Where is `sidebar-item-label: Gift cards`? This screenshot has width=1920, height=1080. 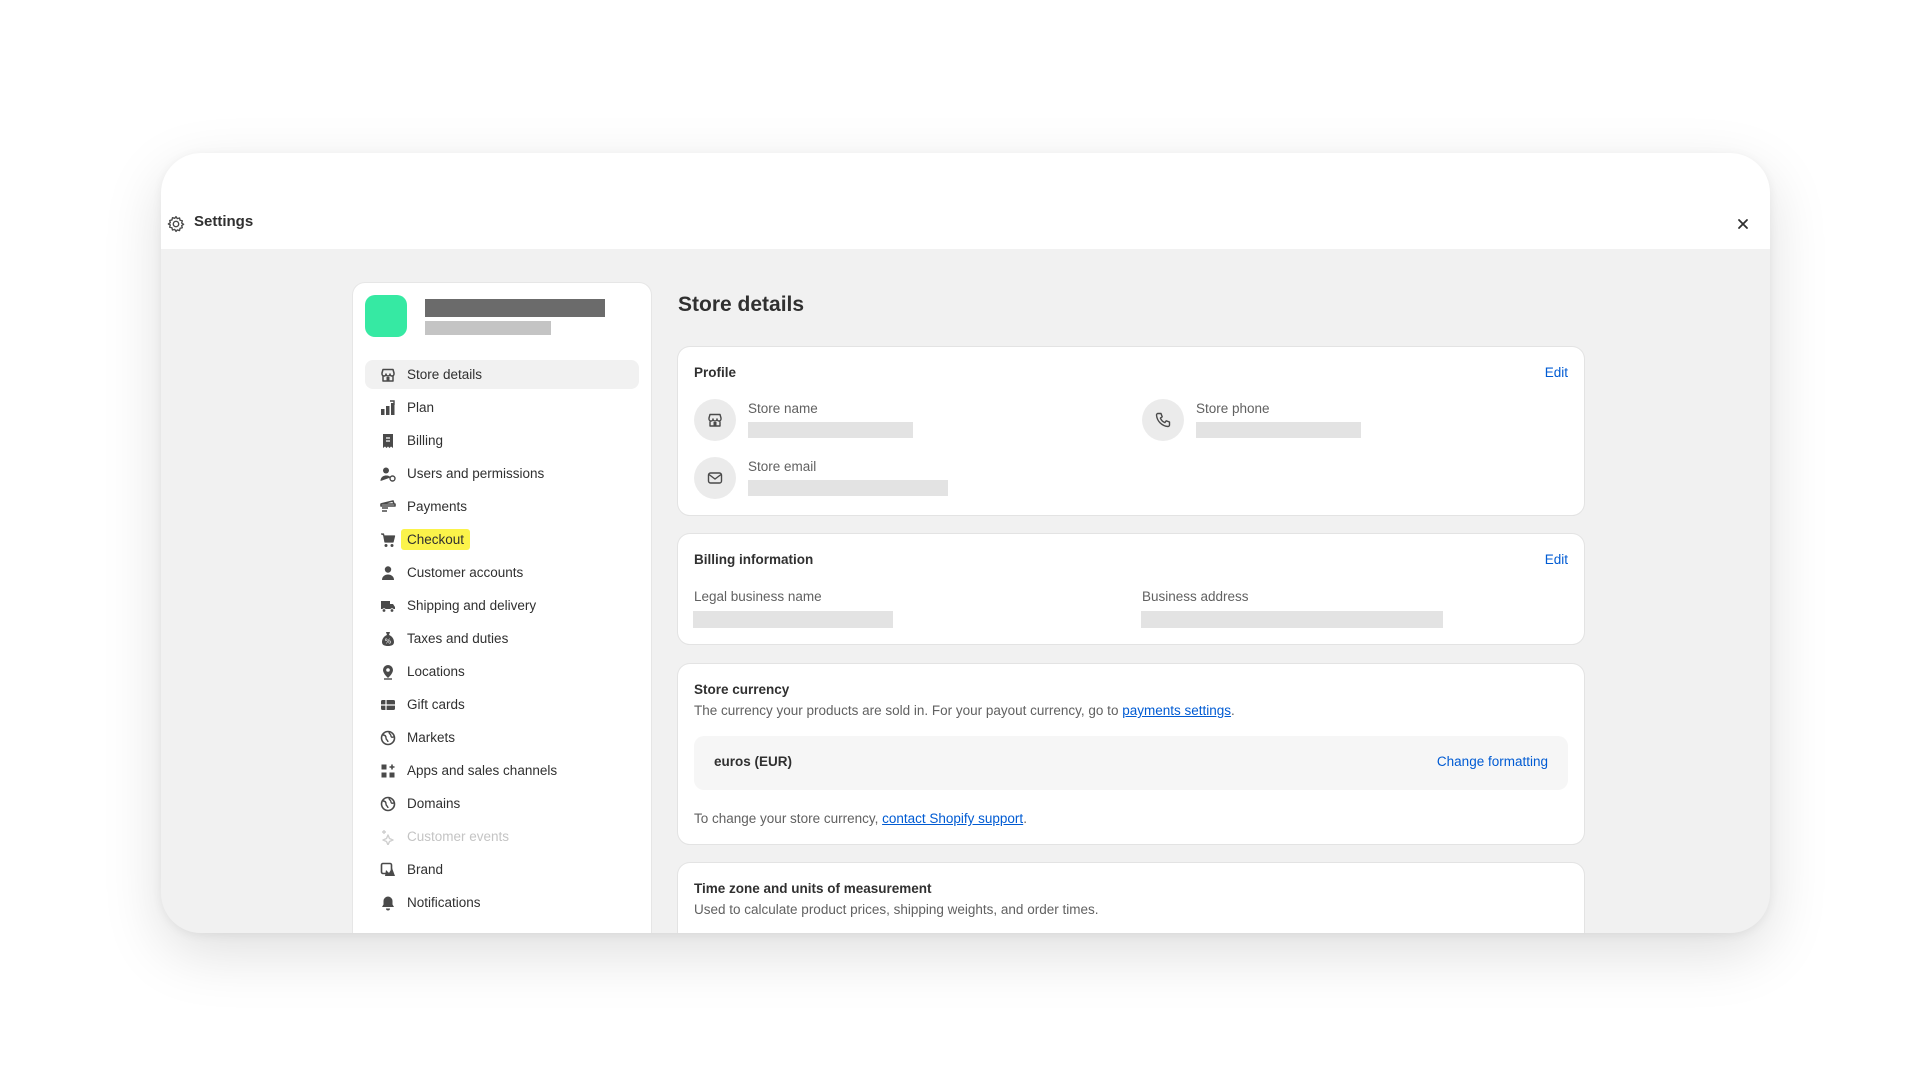 sidebar-item-label: Gift cards is located at coordinates (436, 704).